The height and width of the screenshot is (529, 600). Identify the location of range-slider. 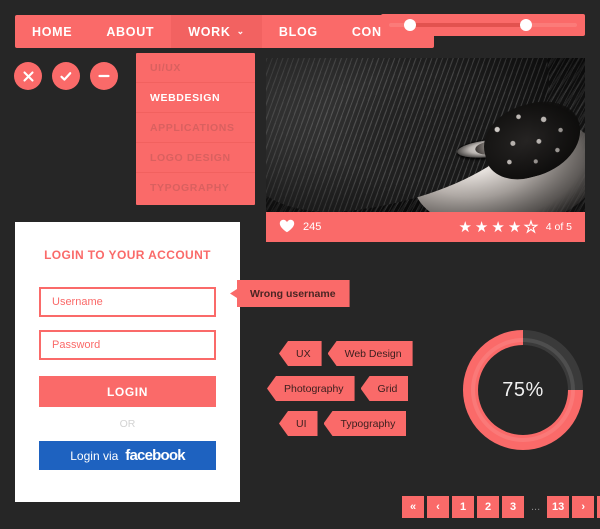
(483, 25).